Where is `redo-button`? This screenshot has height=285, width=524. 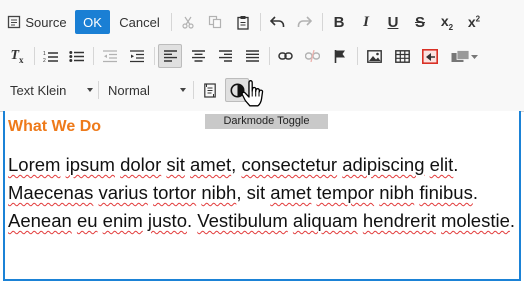
redo-button is located at coordinates (304, 22).